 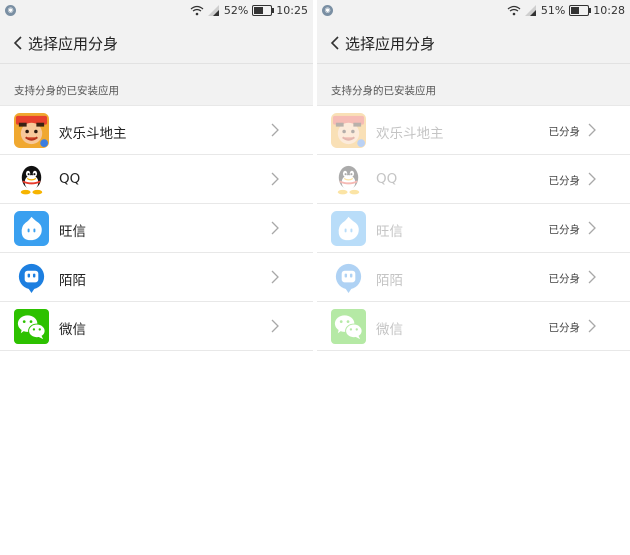 I want to click on app-row-qq: QQ 已分身, so click(x=473, y=178).